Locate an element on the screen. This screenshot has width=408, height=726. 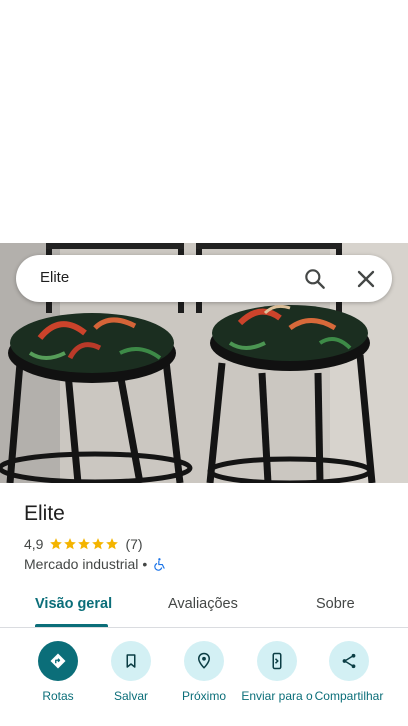
category-row: Mercado industrial • is located at coordinates (95, 564).